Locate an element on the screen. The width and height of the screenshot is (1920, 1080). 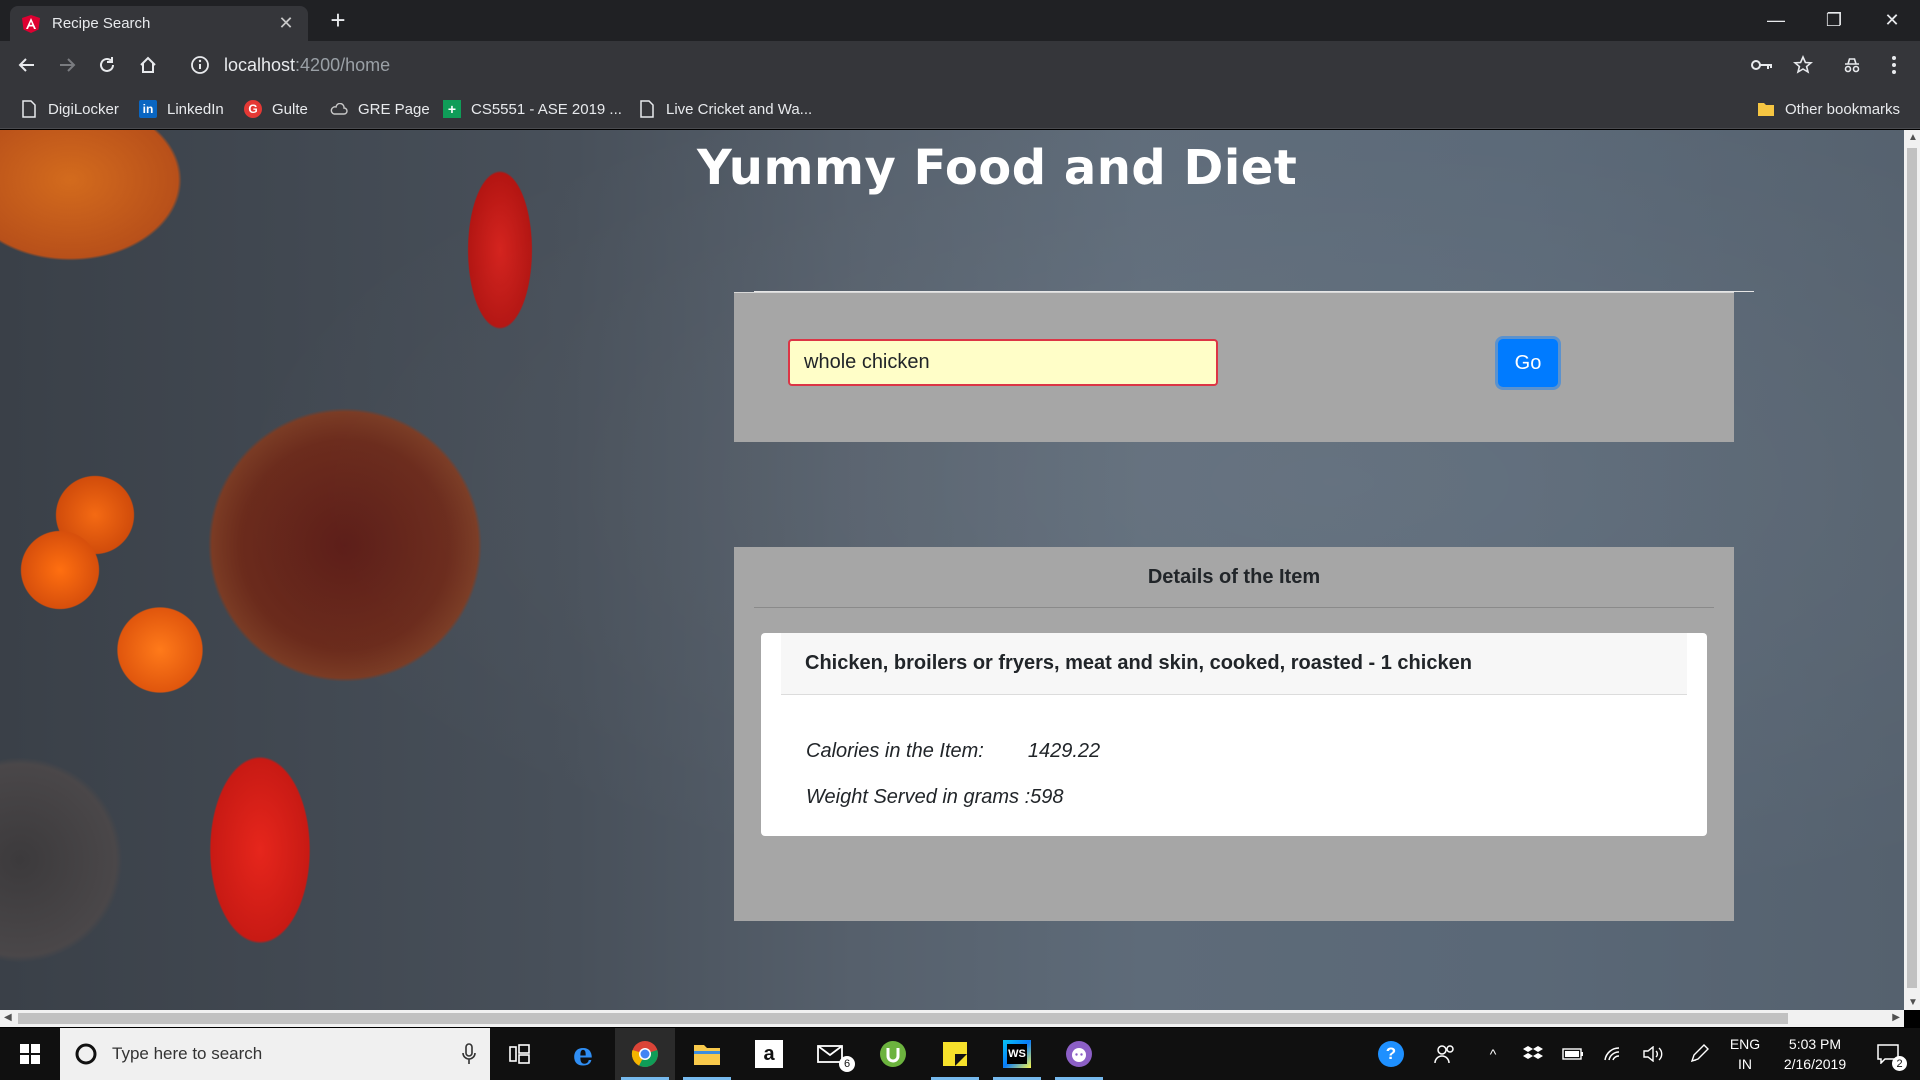
angular-icon is located at coordinates (31, 23).